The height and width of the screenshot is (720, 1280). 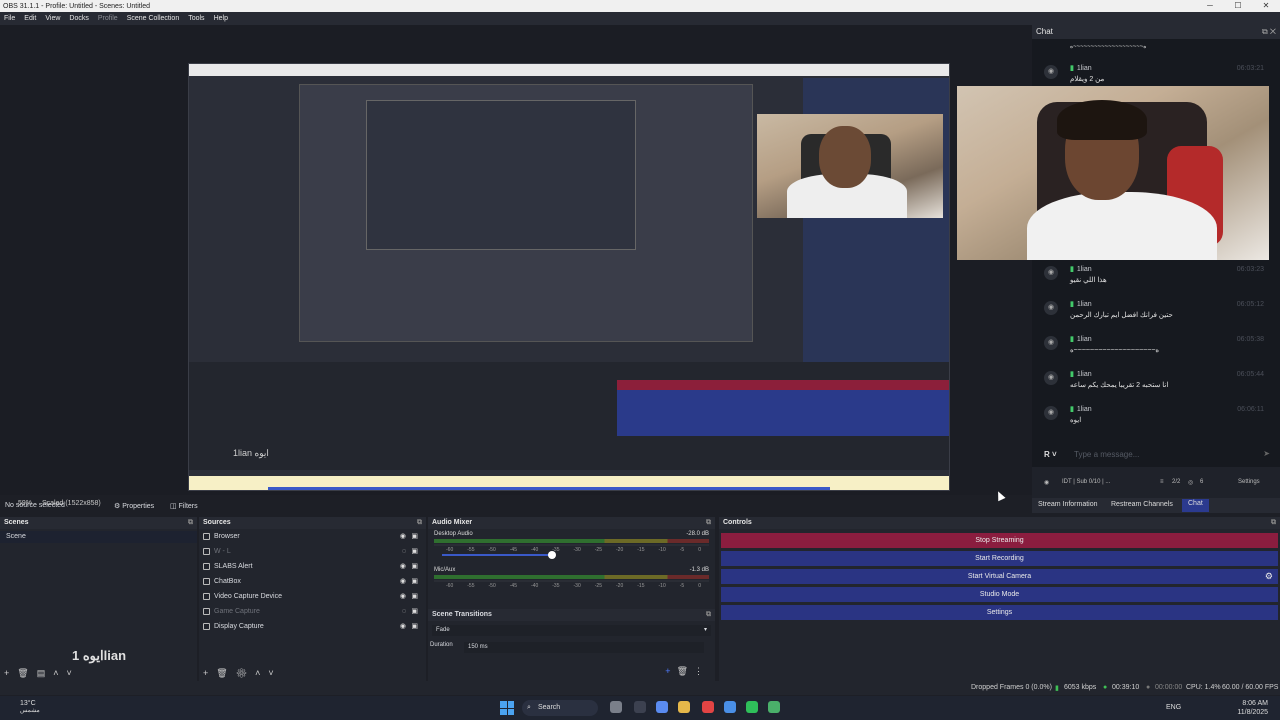 What do you see at coordinates (312, 626) in the screenshot?
I see `source-item: Display Capture ◉ ▣` at bounding box center [312, 626].